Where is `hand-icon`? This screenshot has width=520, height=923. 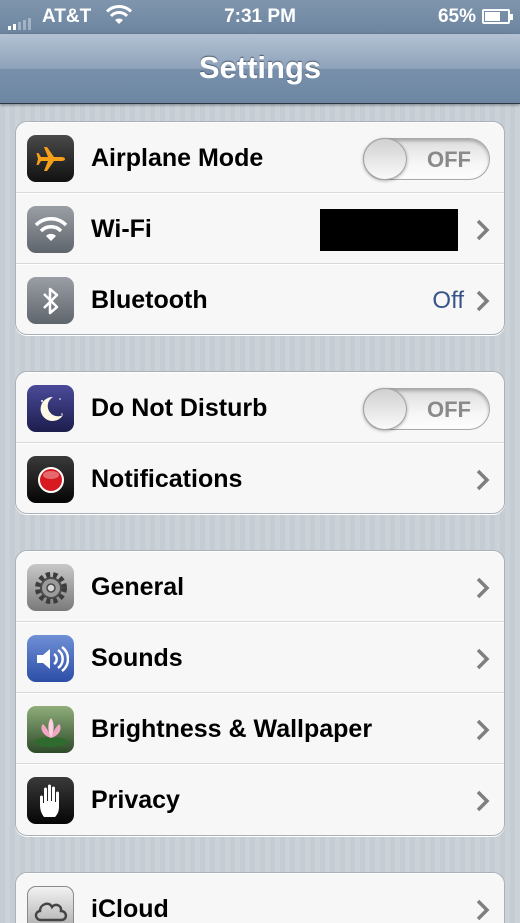
hand-icon is located at coordinates (50, 800).